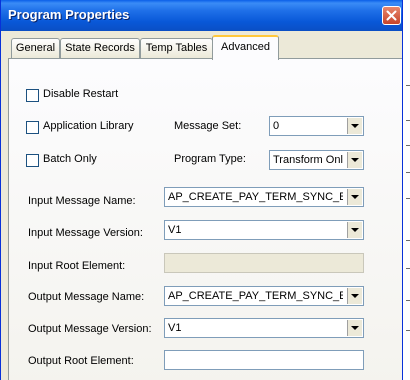  I want to click on input-message-version-value: V1, so click(175, 230).